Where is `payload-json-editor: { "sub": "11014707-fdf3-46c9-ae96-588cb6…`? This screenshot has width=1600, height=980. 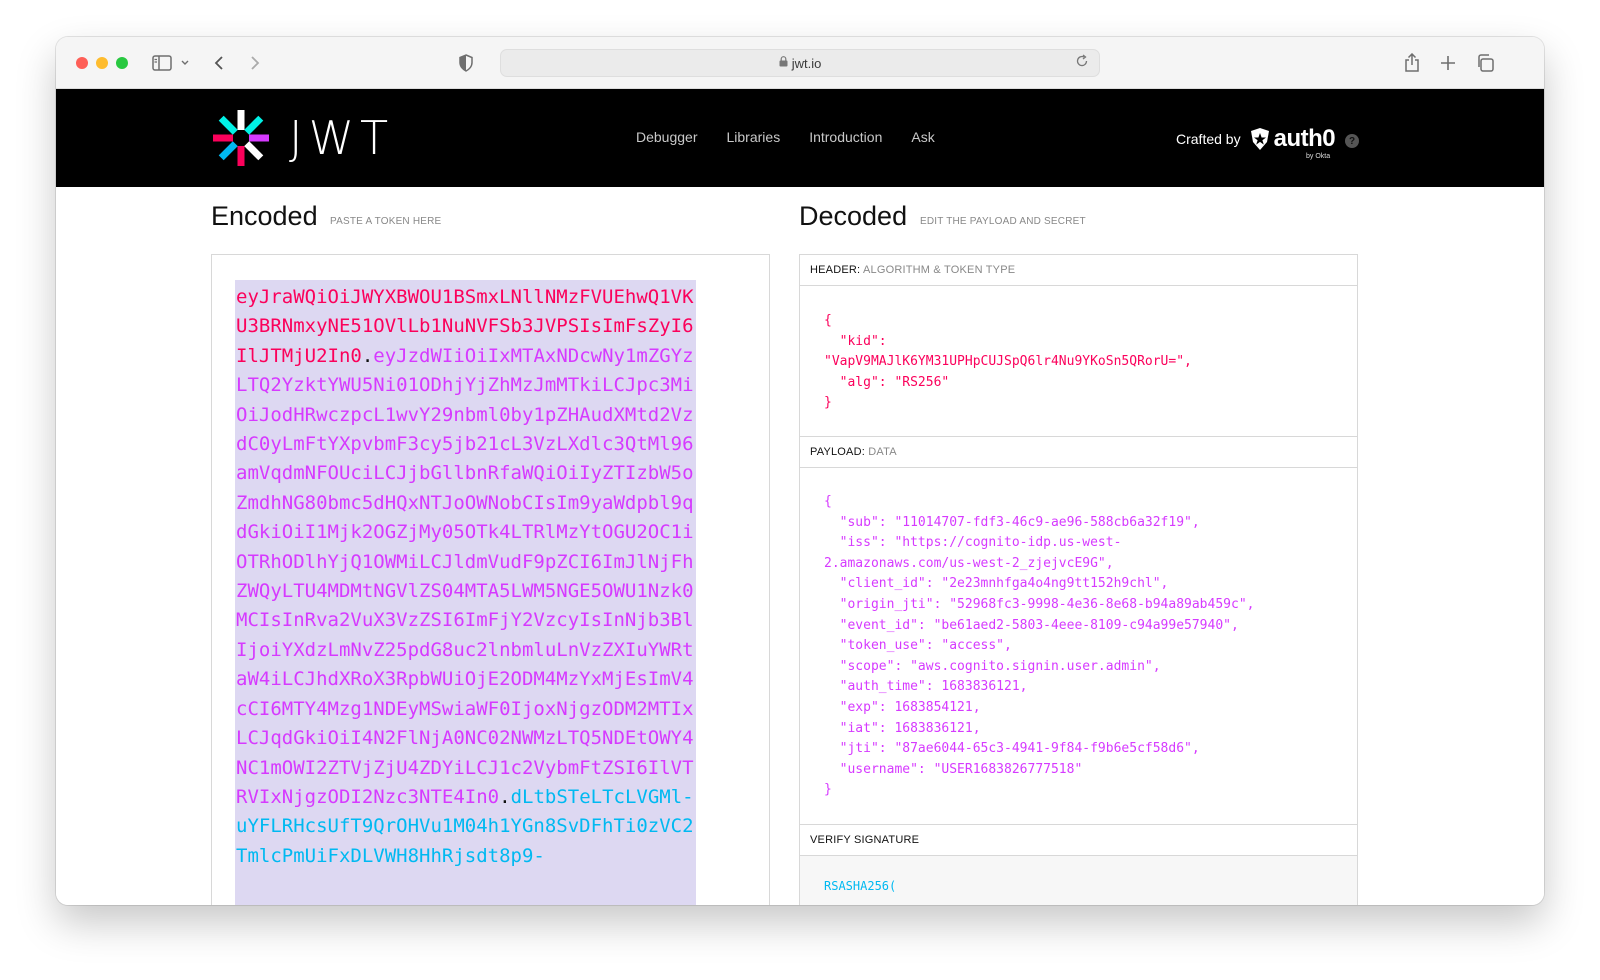
payload-json-editor: { "sub": "11014707-fdf3-46c9-ae96-588cb6… is located at coordinates (1078, 646).